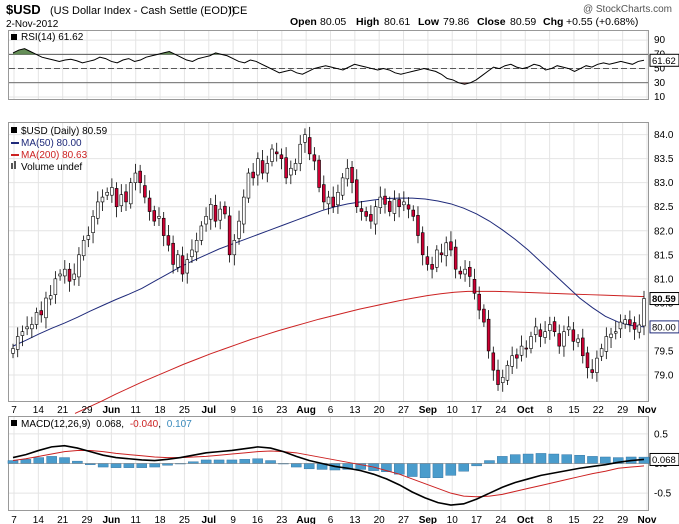  What do you see at coordinates (39, 410) in the screenshot?
I see `price-x-tick-label: 14` at bounding box center [39, 410].